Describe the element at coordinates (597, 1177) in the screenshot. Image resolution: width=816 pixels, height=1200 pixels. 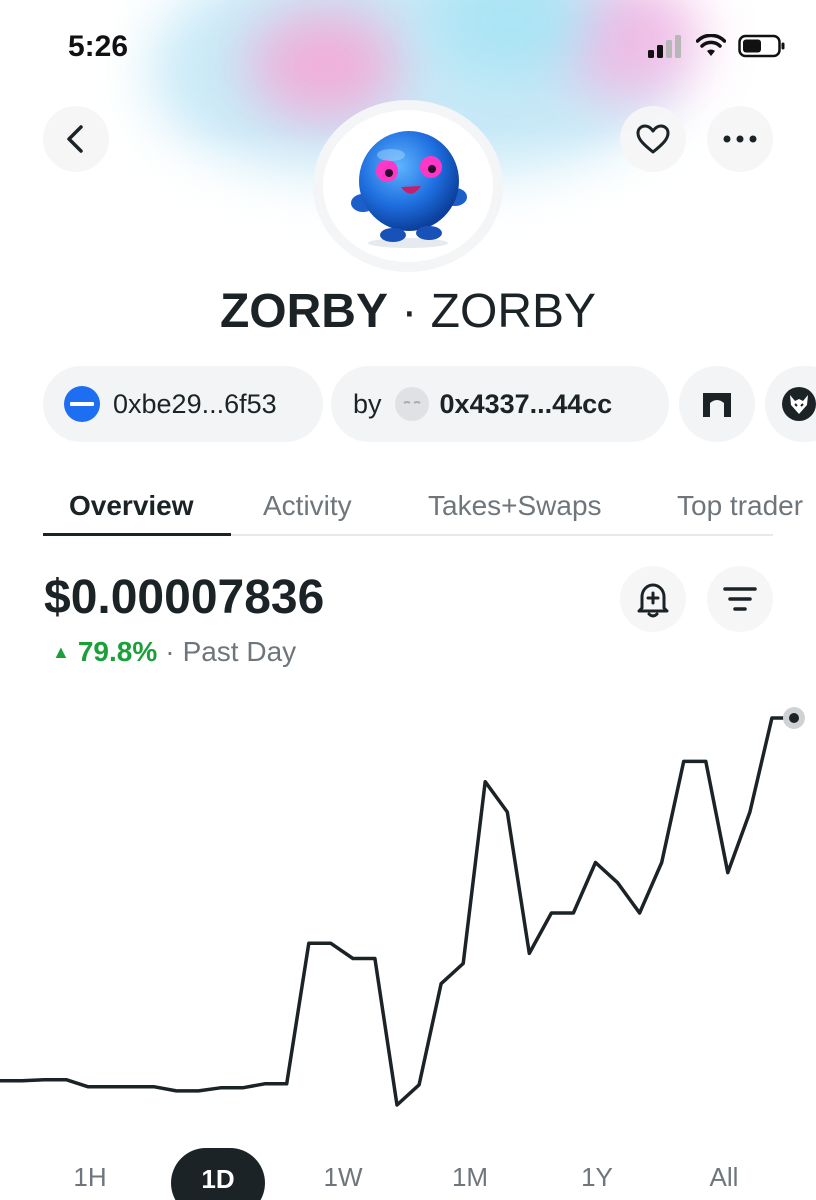
I see `range-1y: 1Y` at that location.